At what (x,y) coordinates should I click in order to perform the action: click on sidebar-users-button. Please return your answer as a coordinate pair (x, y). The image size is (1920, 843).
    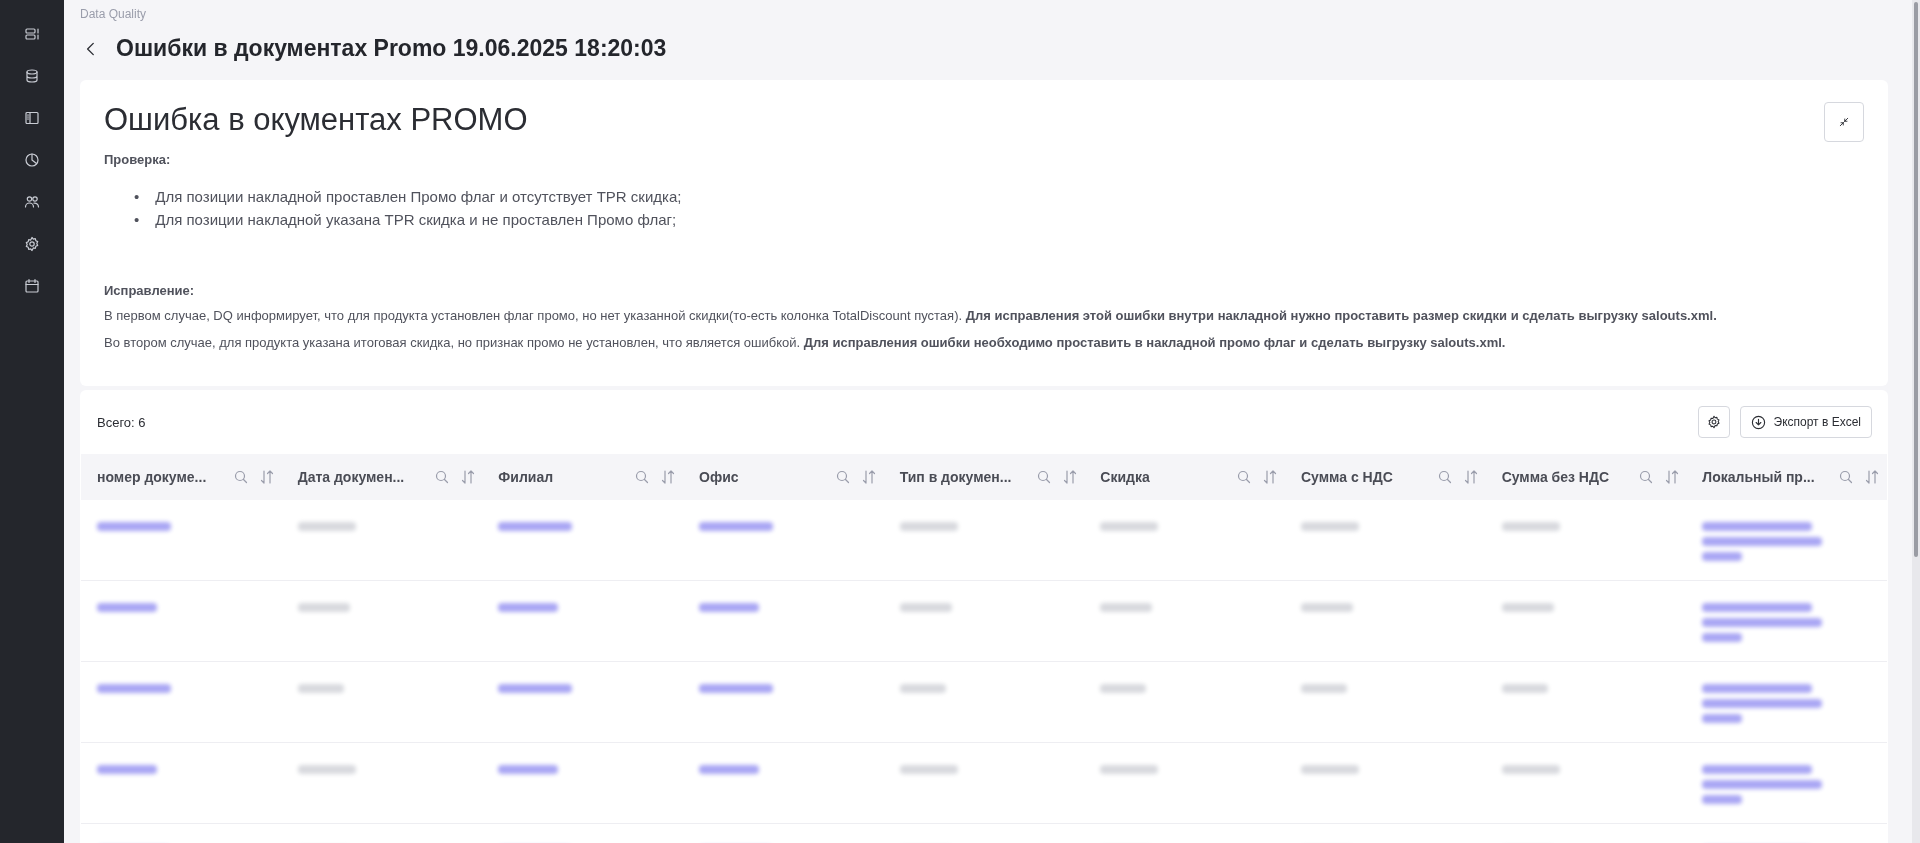
    Looking at the image, I should click on (32, 202).